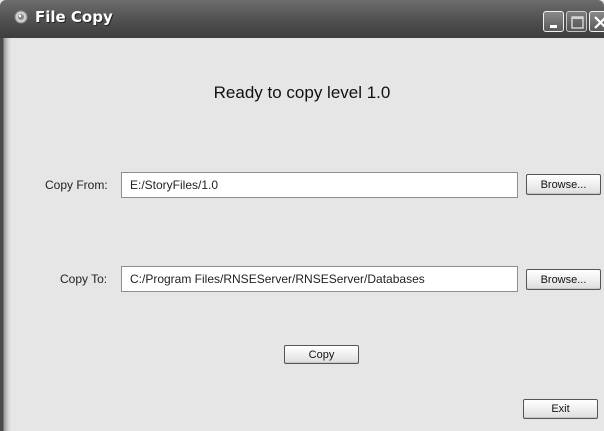  I want to click on maximize-icon, so click(577, 22).